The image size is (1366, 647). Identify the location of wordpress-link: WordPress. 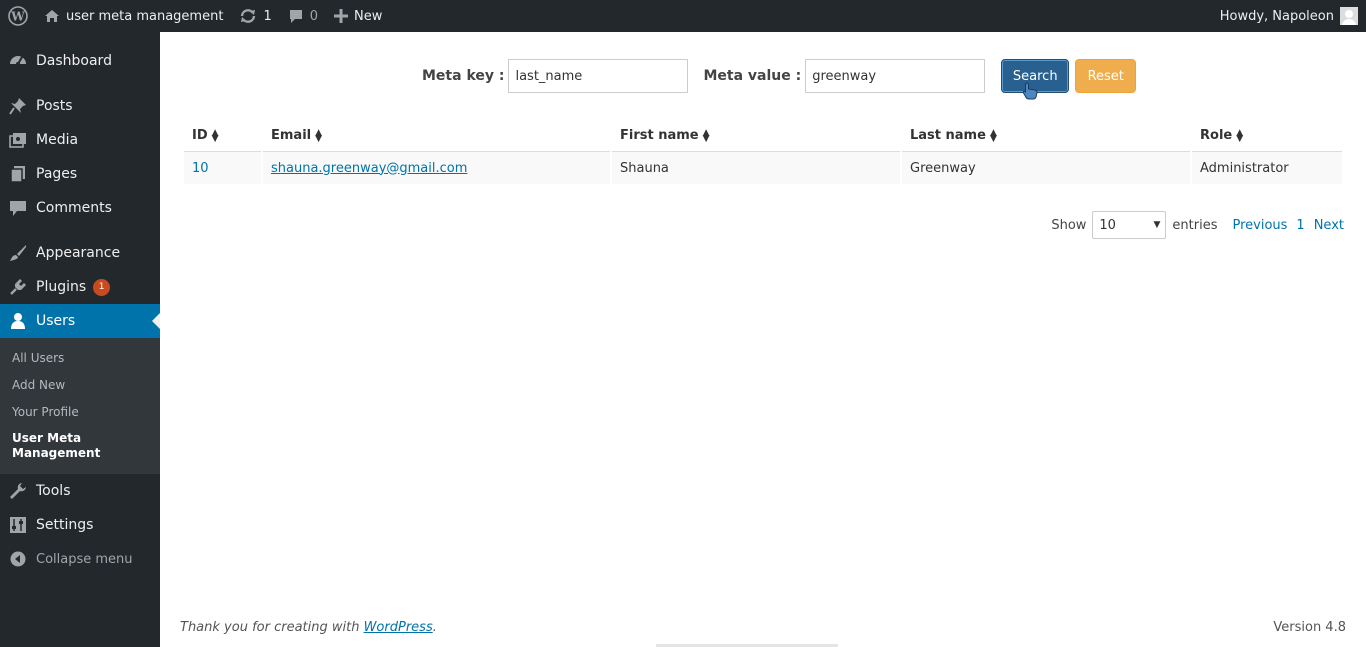
(398, 627).